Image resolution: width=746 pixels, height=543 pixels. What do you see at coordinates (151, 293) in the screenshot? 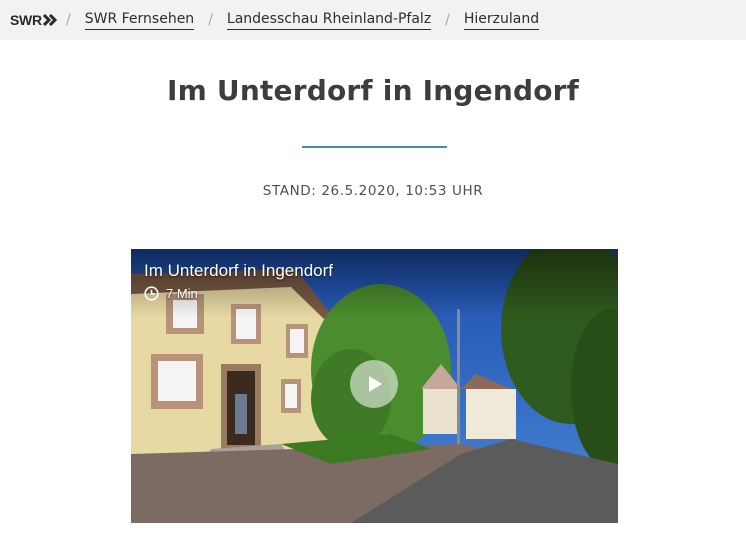
I see `clock-icon` at bounding box center [151, 293].